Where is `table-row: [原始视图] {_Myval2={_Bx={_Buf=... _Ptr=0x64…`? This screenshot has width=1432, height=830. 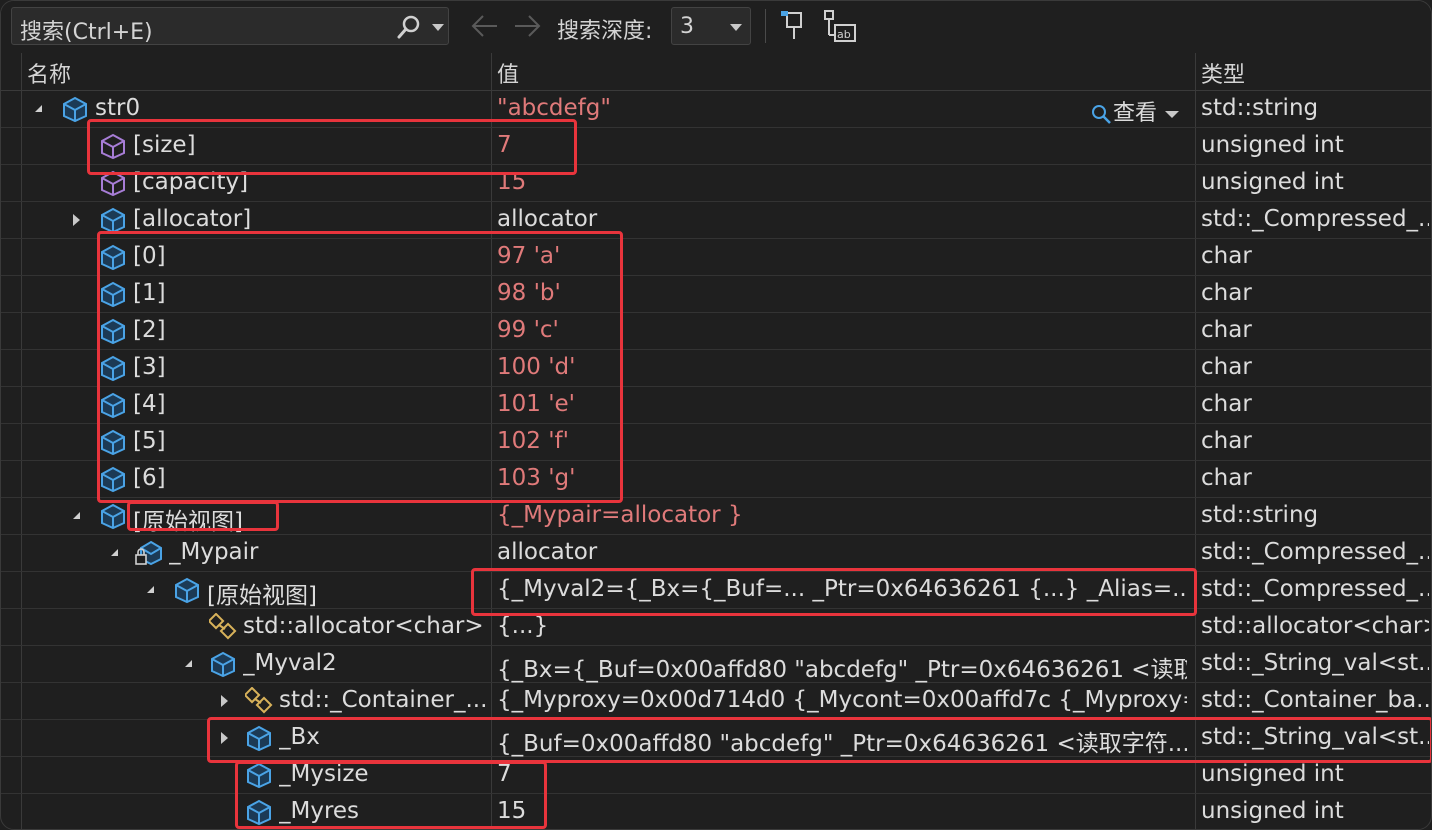 table-row: [原始视图] {_Myval2={_Bx={_Buf=... _Ptr=0x64… is located at coordinates (716, 590).